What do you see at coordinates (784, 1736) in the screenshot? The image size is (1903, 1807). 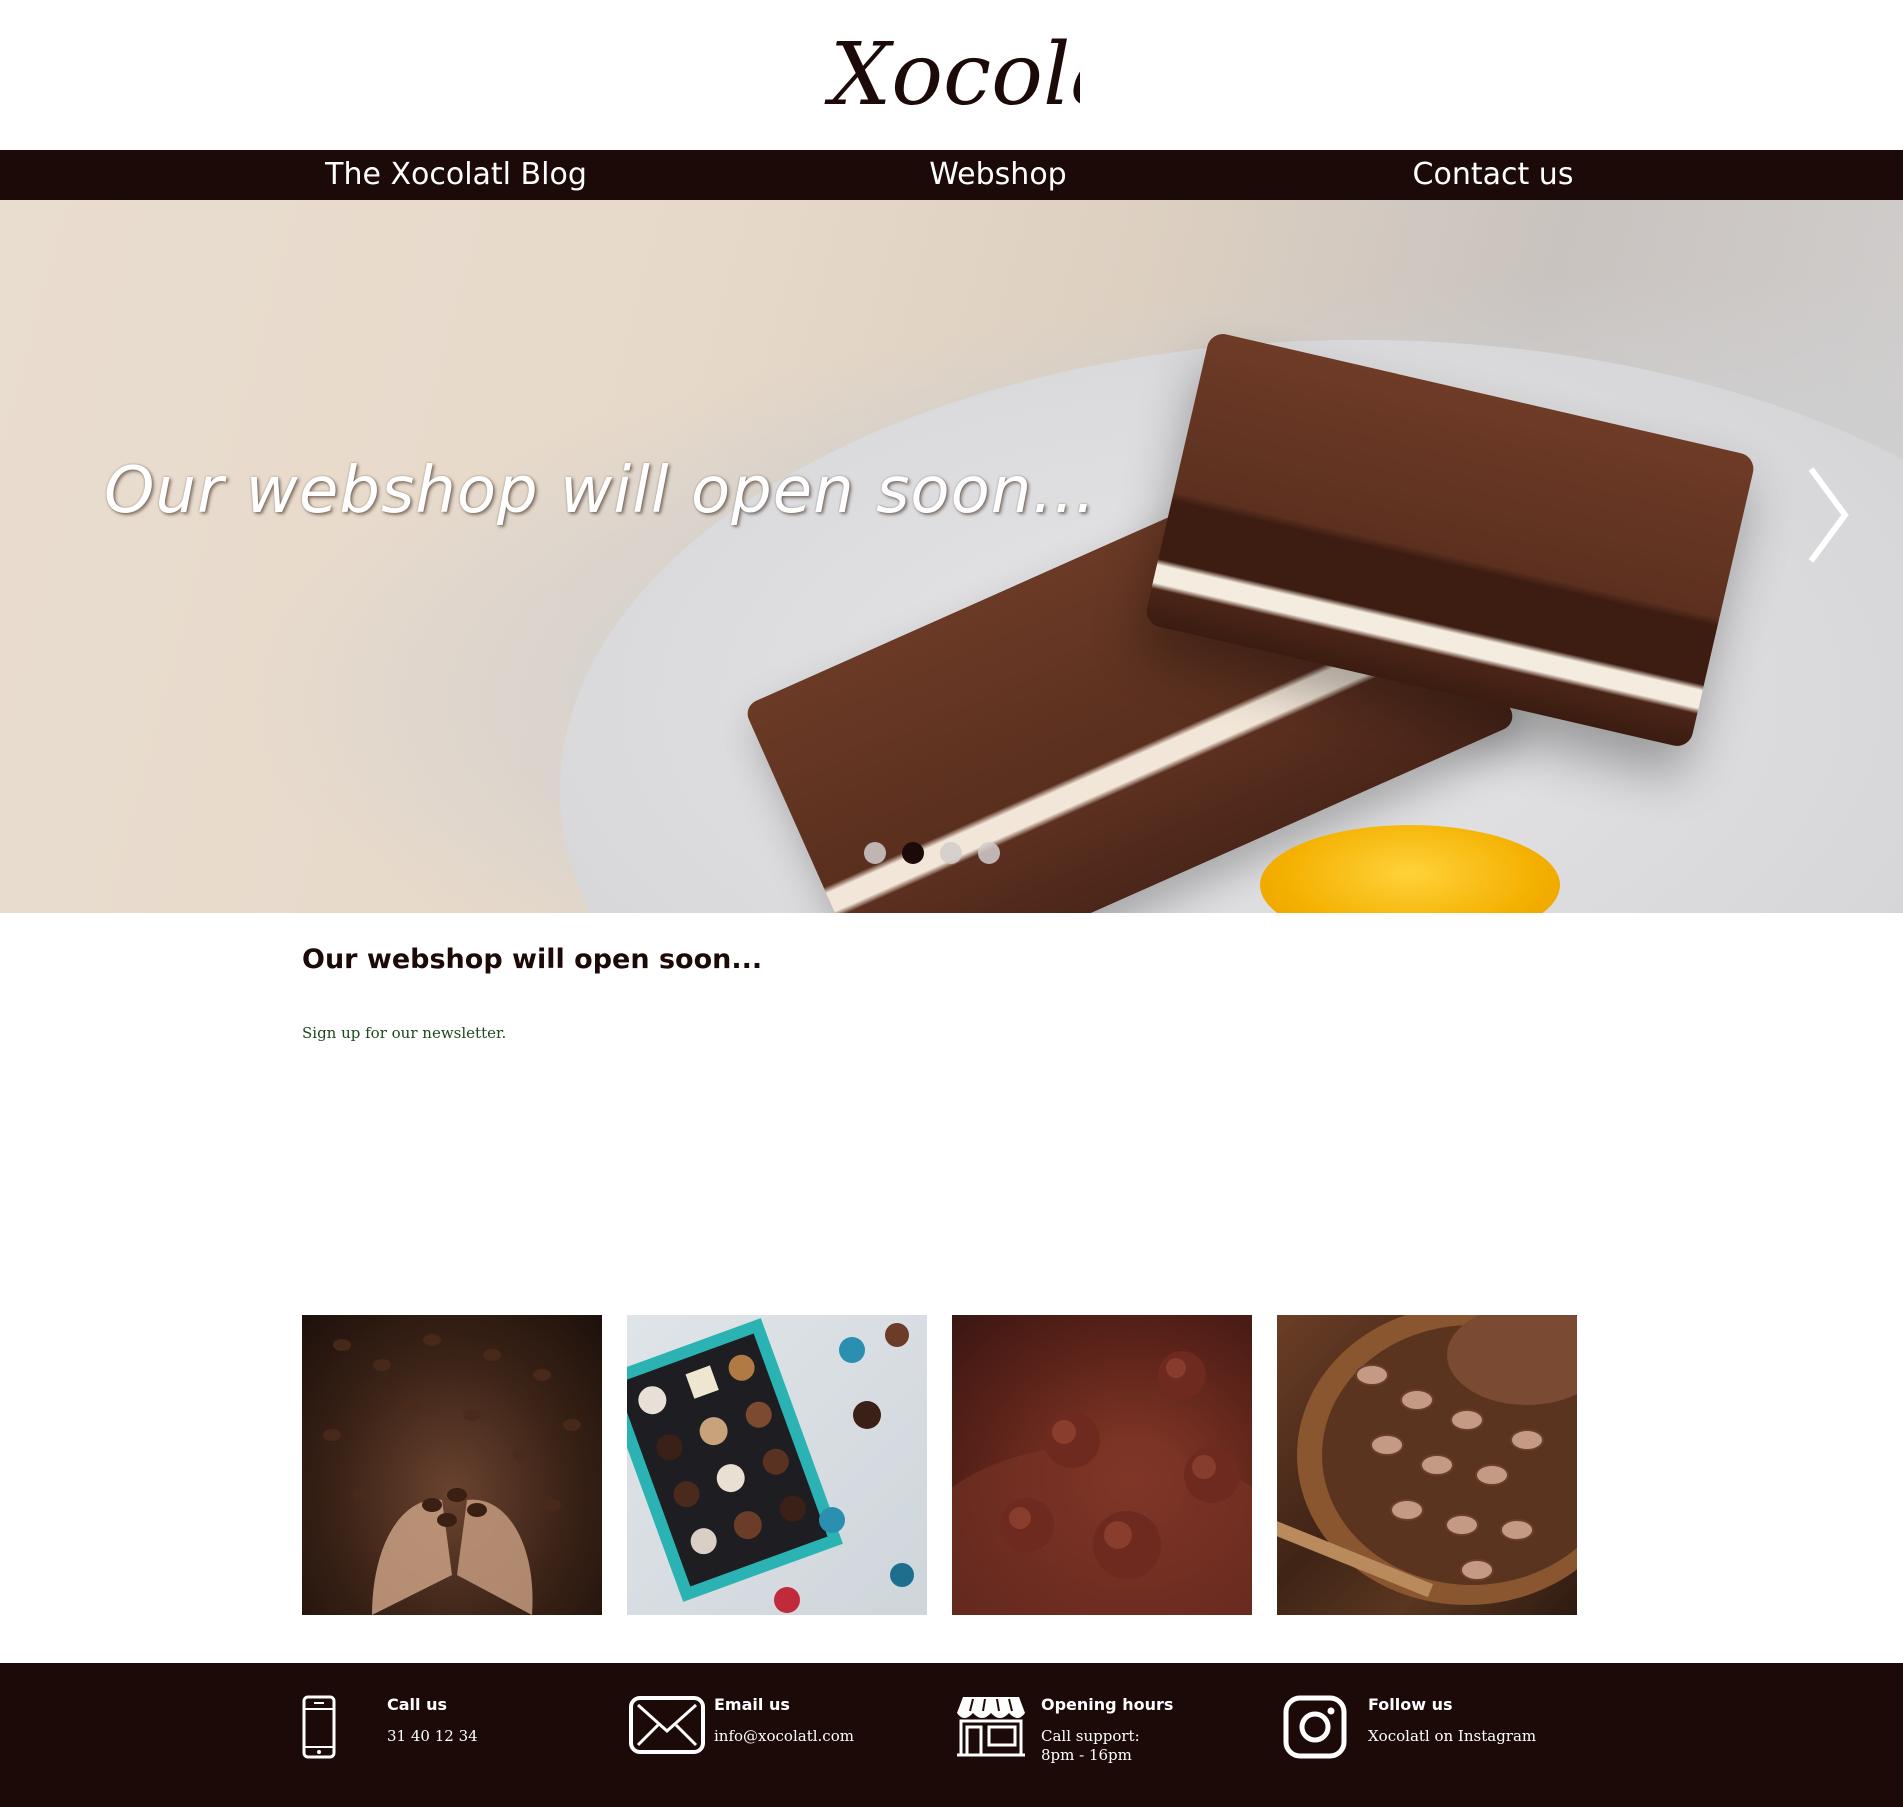 I see `footer-email-text: info@xocolatl.com` at bounding box center [784, 1736].